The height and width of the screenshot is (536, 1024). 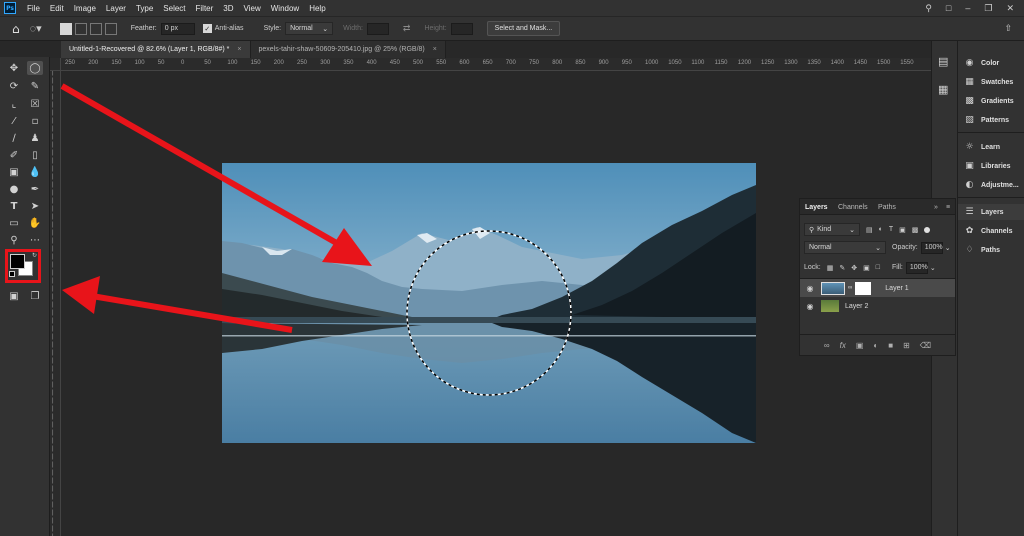 I want to click on layer-mask-thumbnail, so click(x=863, y=288).